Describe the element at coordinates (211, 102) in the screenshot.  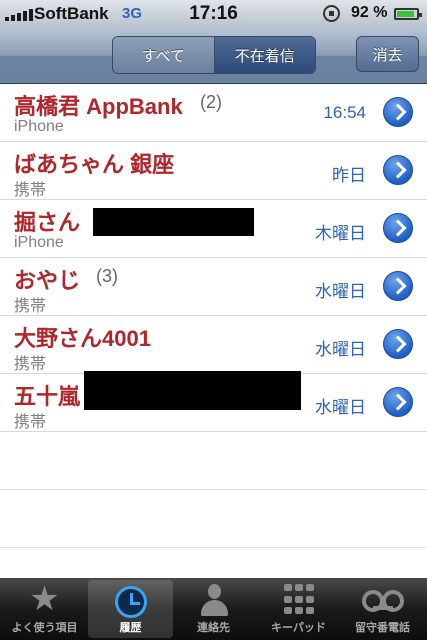
I see `call-count: (2)` at that location.